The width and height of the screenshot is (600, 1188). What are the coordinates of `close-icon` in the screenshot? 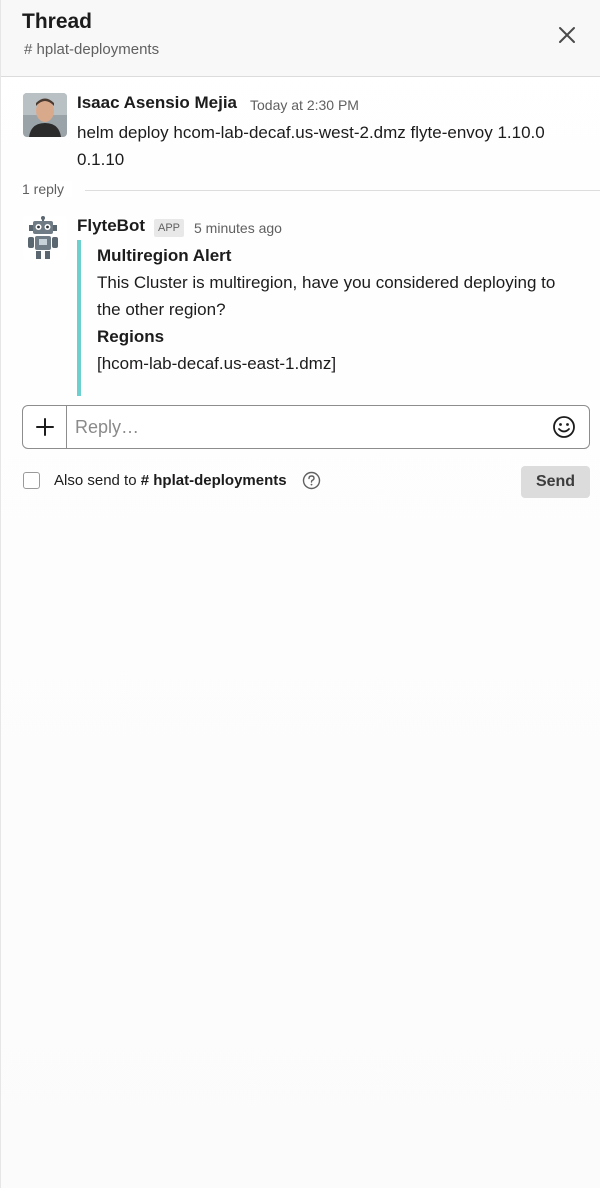 It's located at (567, 35).